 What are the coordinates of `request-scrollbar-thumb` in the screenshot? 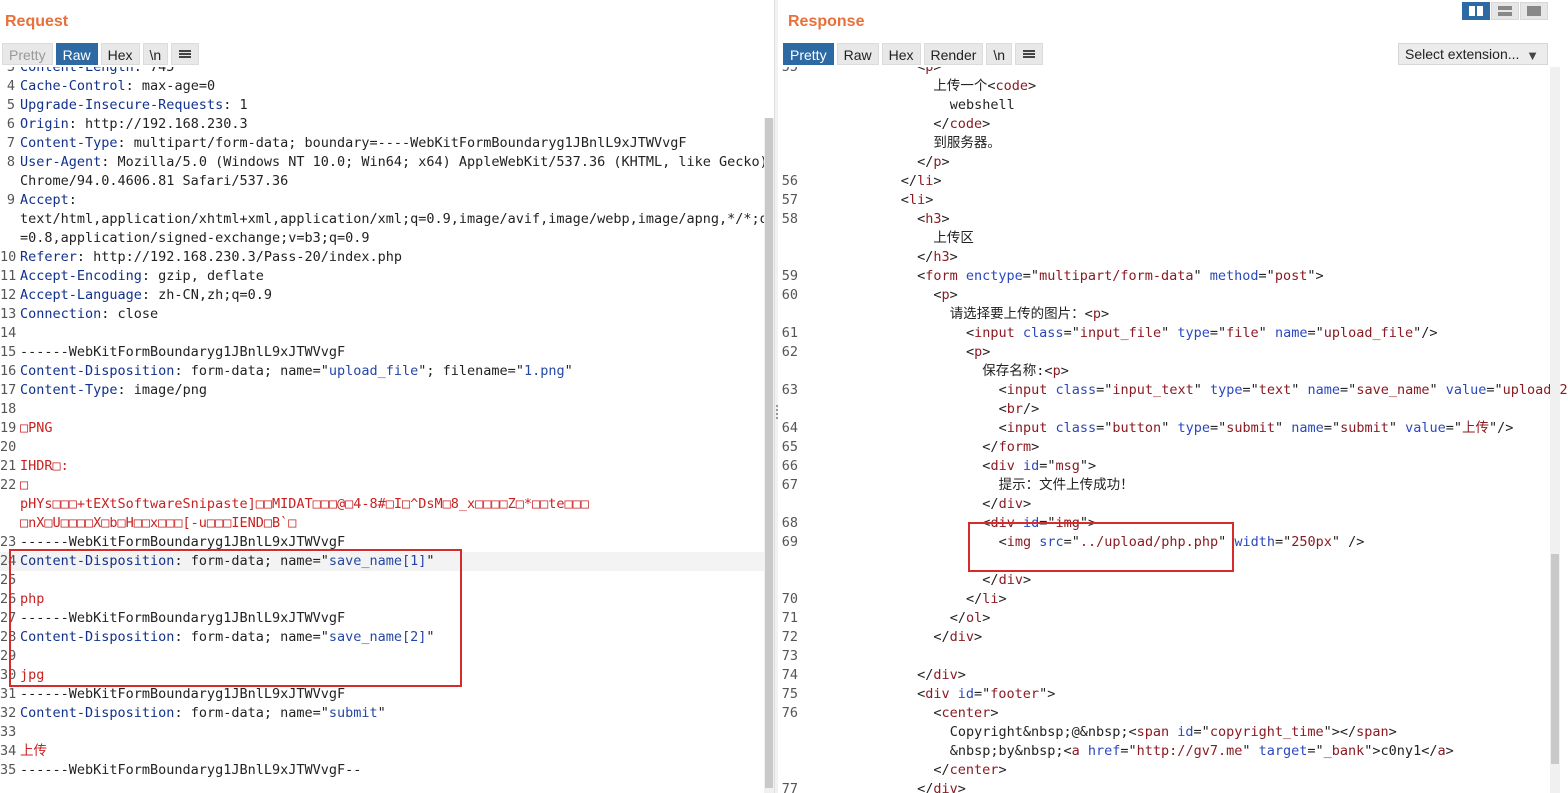 It's located at (769, 453).